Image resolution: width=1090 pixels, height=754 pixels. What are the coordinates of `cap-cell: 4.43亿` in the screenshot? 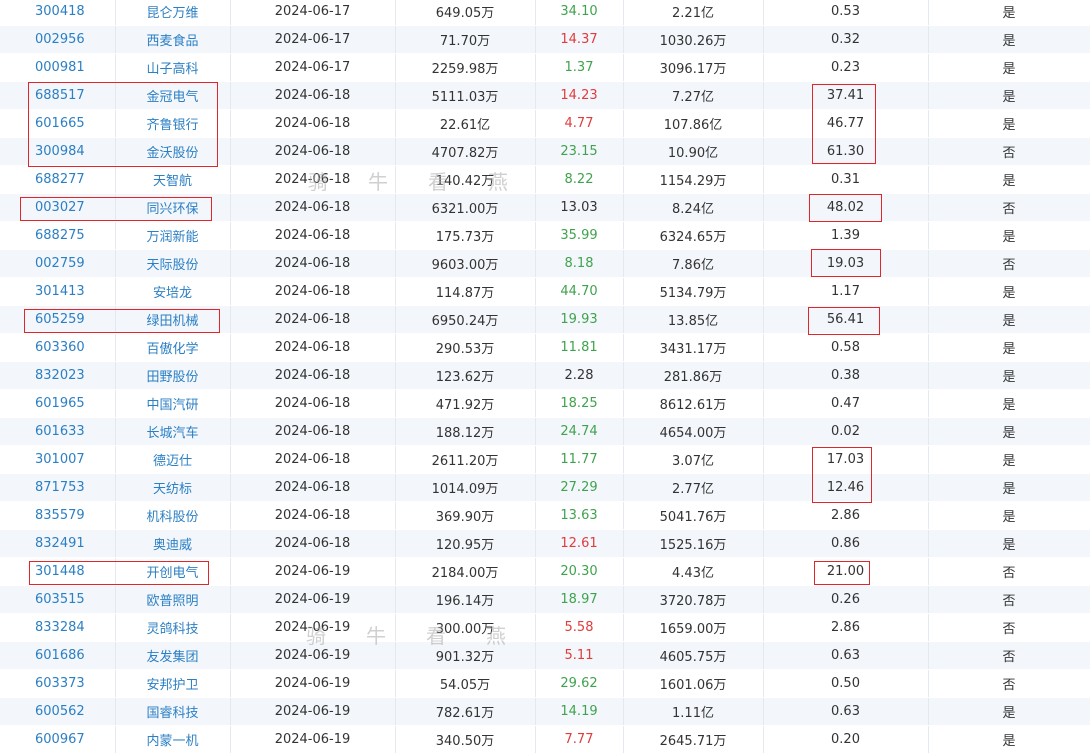 It's located at (693, 571).